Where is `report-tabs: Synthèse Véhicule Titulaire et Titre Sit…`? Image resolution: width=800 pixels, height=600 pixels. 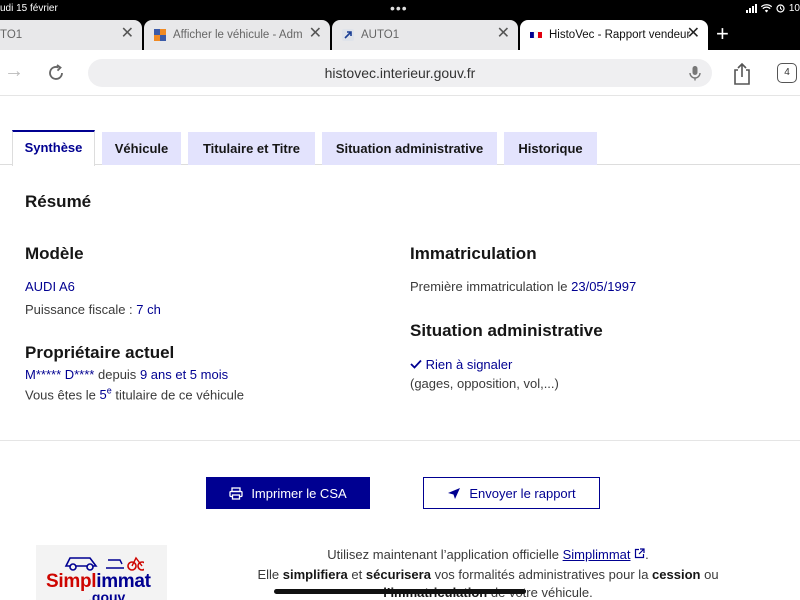
report-tabs: Synthèse Véhicule Titulaire et Titre Sit… is located at coordinates (400, 148).